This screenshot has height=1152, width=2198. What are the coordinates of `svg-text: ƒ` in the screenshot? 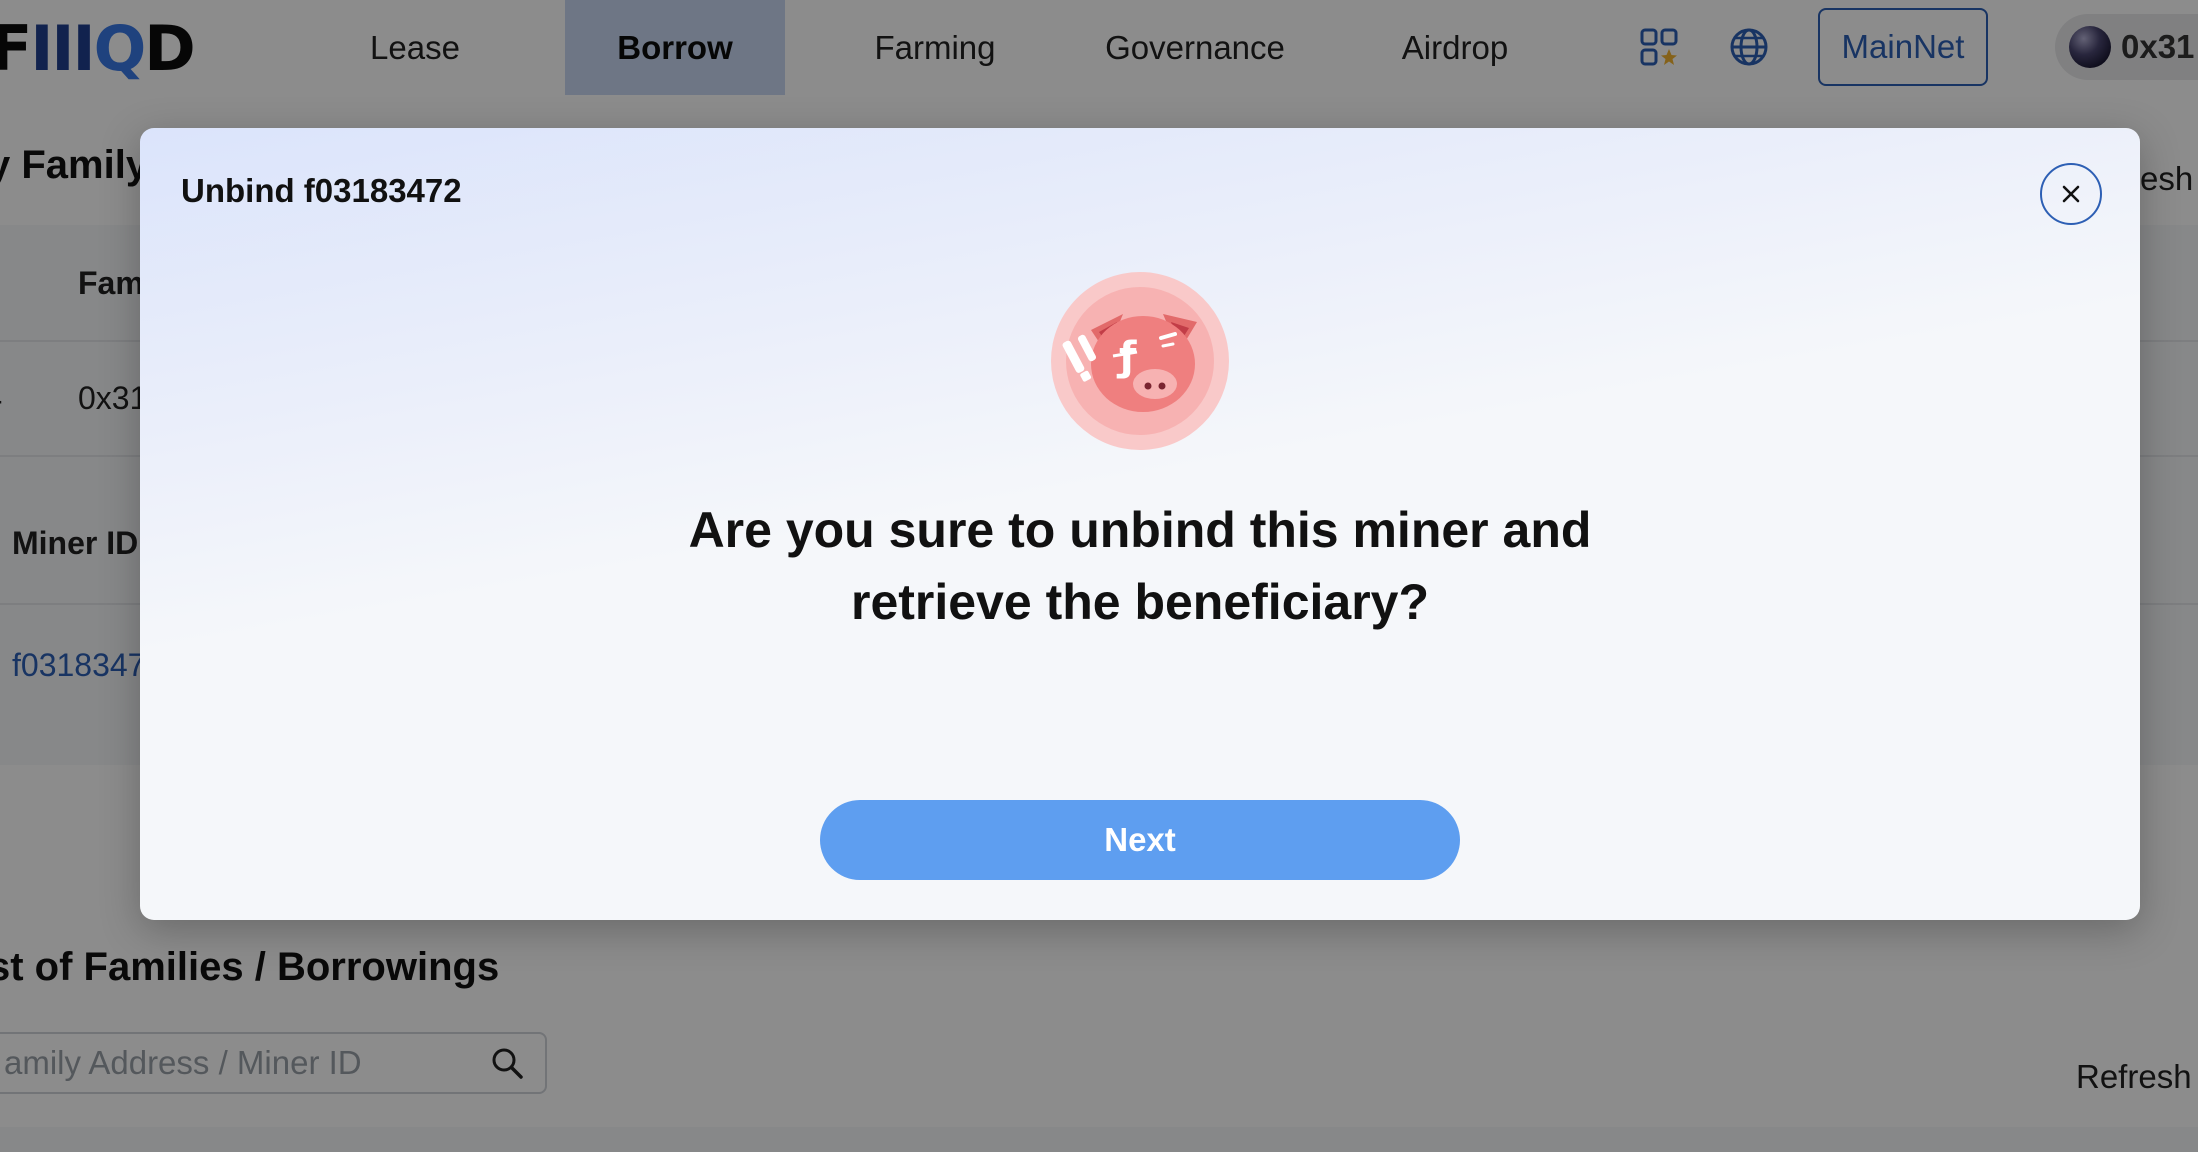 It's located at (1126, 357).